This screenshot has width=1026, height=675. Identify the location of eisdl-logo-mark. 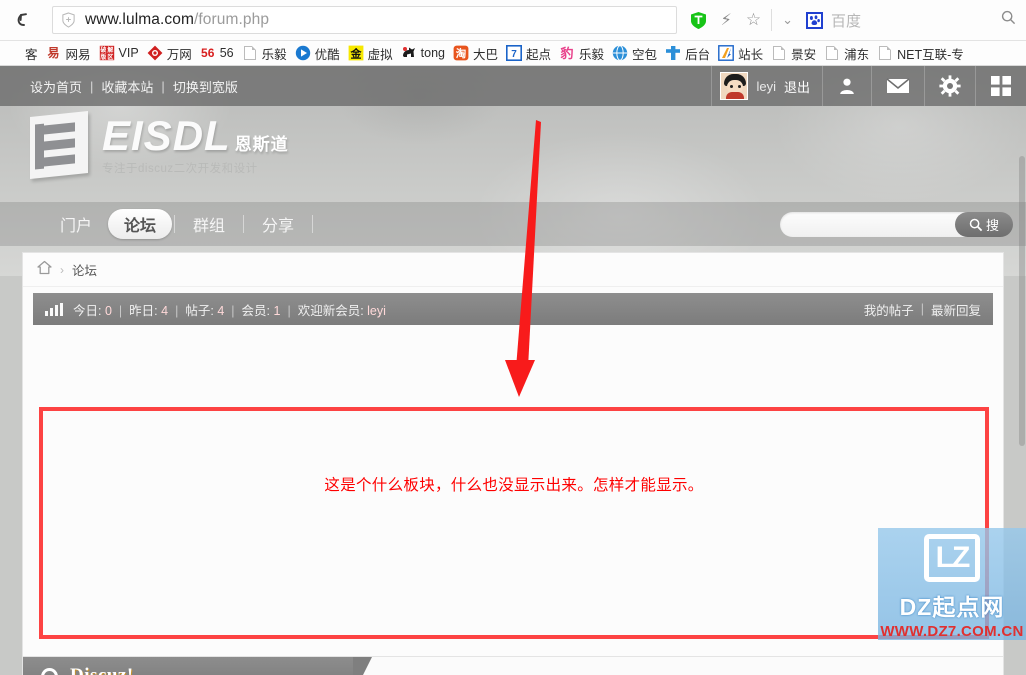
(59, 145).